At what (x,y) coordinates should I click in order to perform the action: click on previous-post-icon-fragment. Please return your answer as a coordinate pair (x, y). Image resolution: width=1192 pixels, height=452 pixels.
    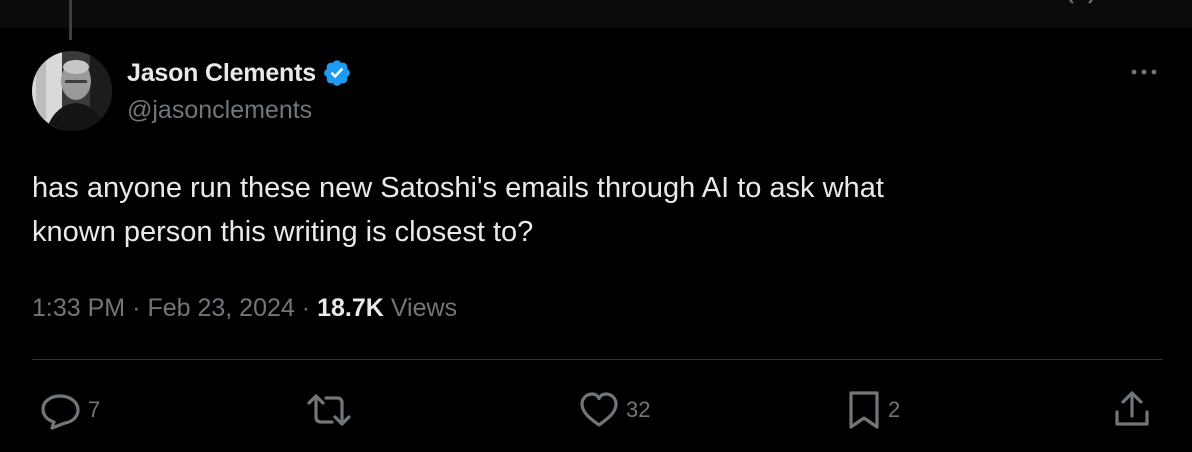
    Looking at the image, I should click on (1081, 2).